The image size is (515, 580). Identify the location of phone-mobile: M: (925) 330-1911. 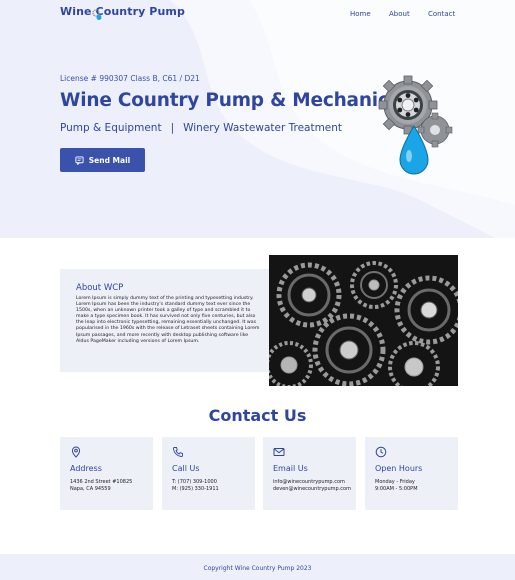
(195, 489).